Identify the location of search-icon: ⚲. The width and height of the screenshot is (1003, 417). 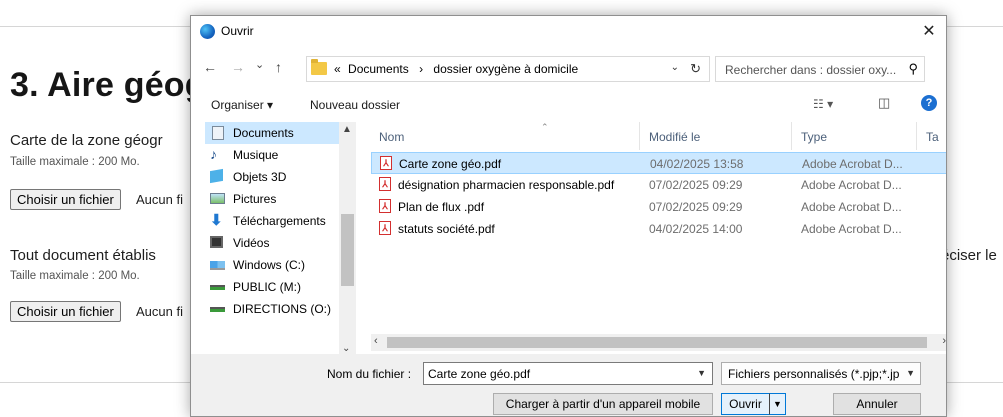
(913, 68).